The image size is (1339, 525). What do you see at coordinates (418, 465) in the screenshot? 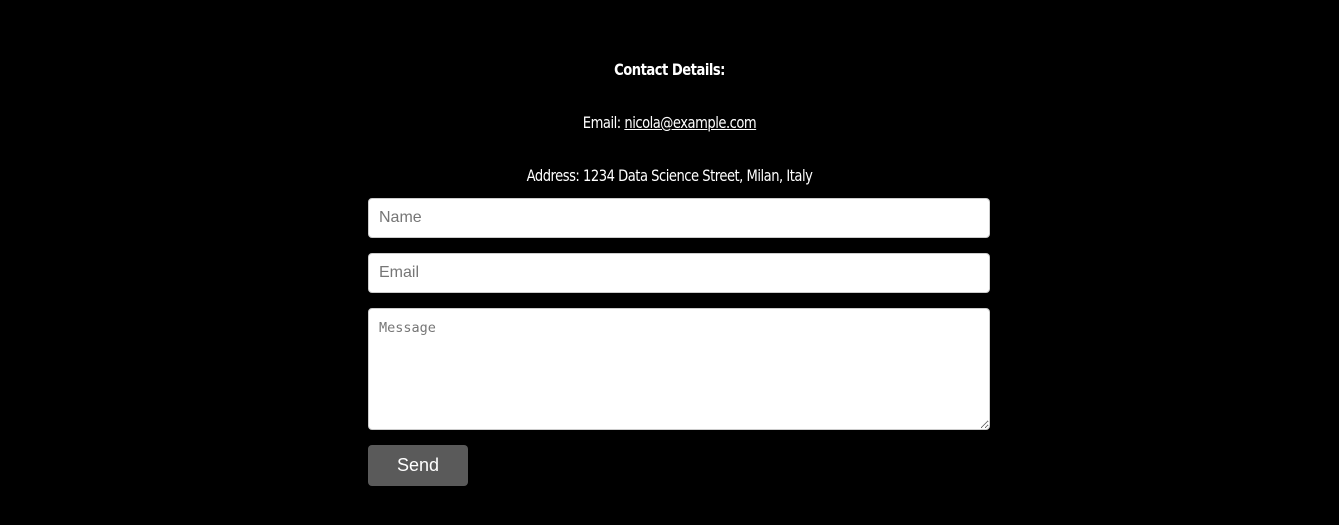
I see `send-button: Send` at bounding box center [418, 465].